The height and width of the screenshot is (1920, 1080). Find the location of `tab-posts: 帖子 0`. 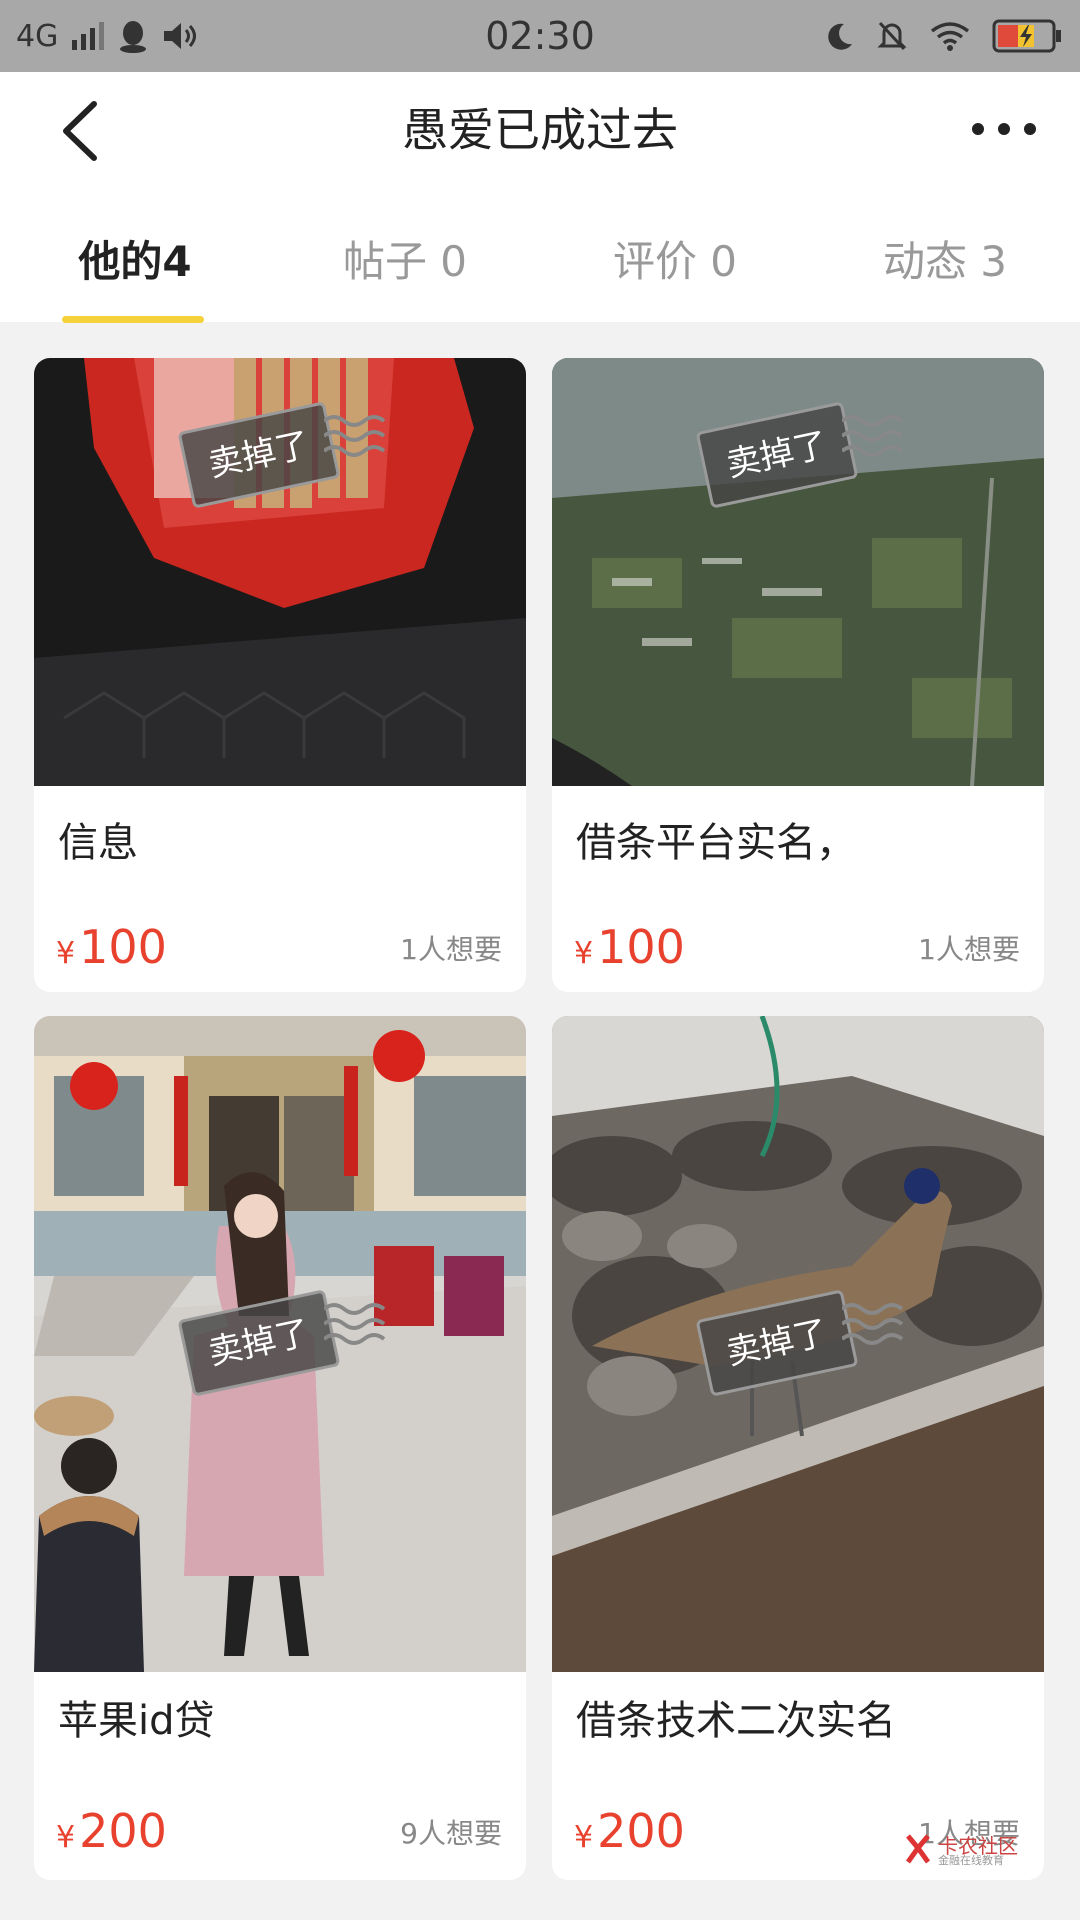

tab-posts: 帖子 0 is located at coordinates (405, 258).